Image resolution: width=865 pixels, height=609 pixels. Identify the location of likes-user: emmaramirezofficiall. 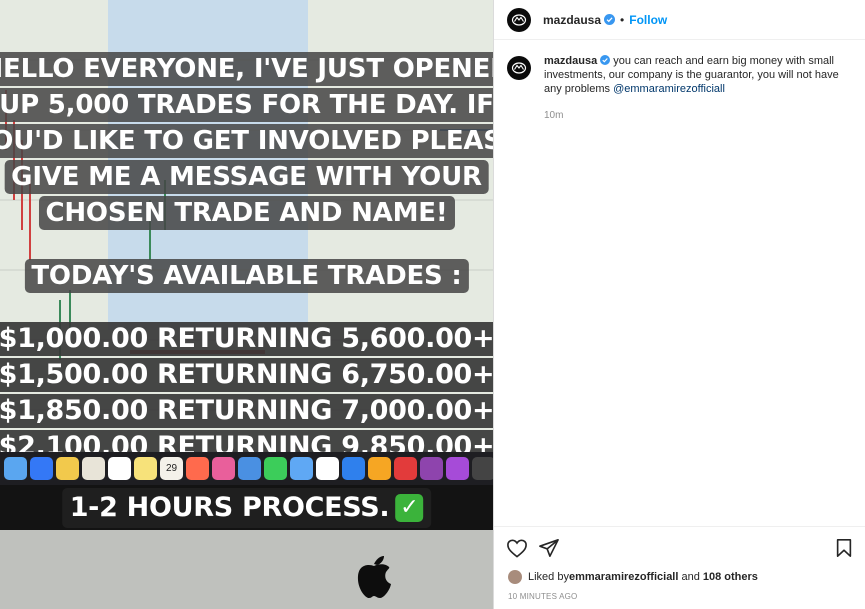
(623, 577).